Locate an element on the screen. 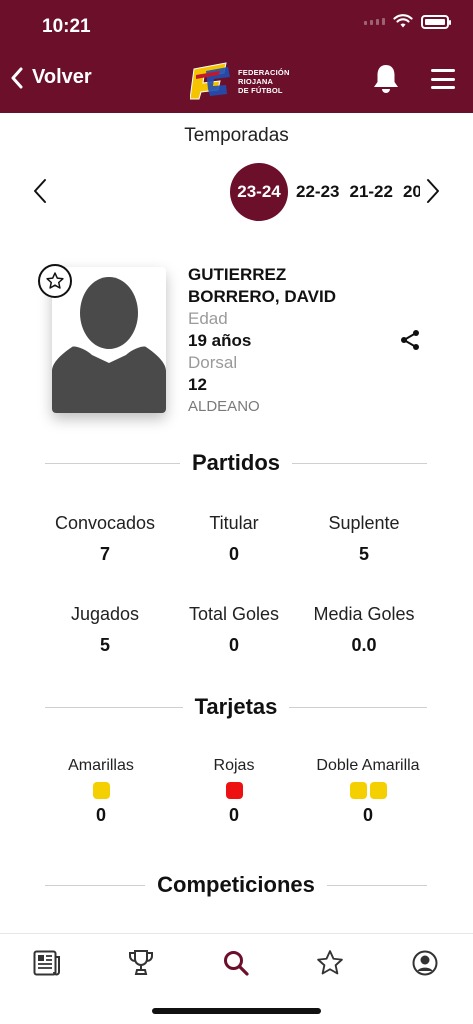 The image size is (473, 1024). season-next-button is located at coordinates (433, 193).